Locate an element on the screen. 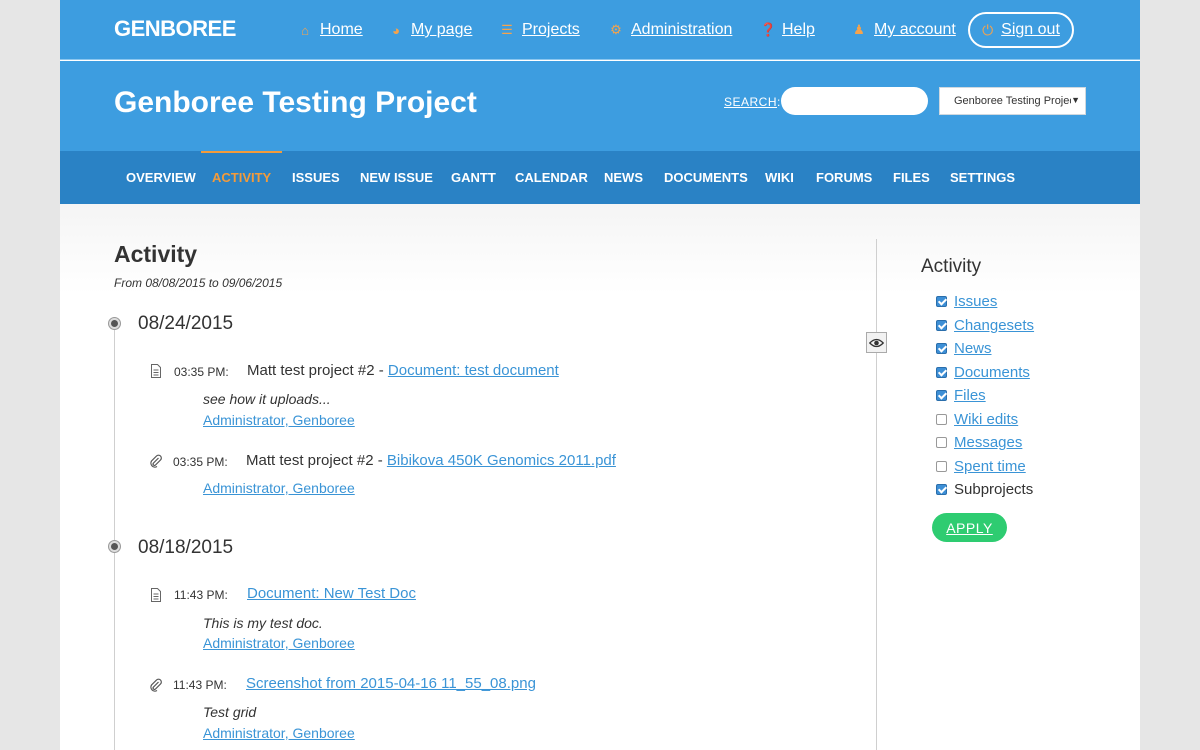 The image size is (1200, 750). timeline-dot is located at coordinates (114, 323).